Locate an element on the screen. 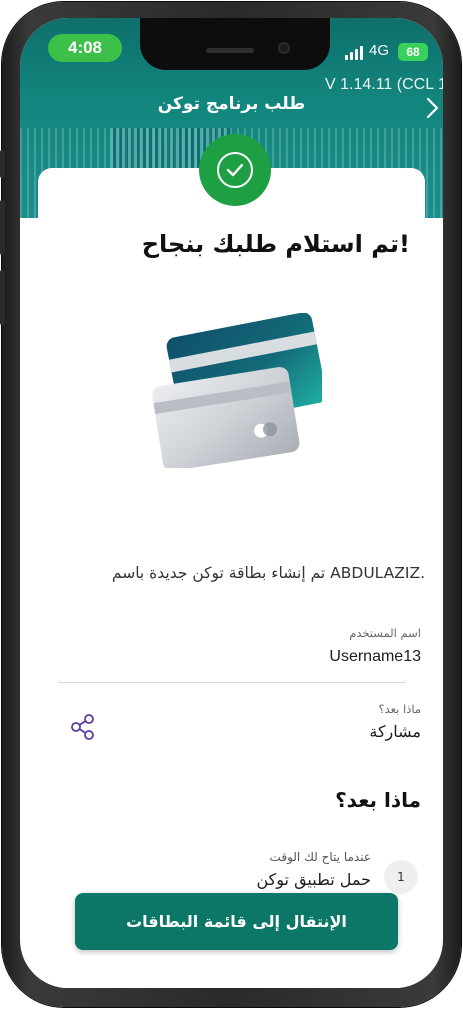 This screenshot has width=463, height=1009. notch is located at coordinates (235, 44).